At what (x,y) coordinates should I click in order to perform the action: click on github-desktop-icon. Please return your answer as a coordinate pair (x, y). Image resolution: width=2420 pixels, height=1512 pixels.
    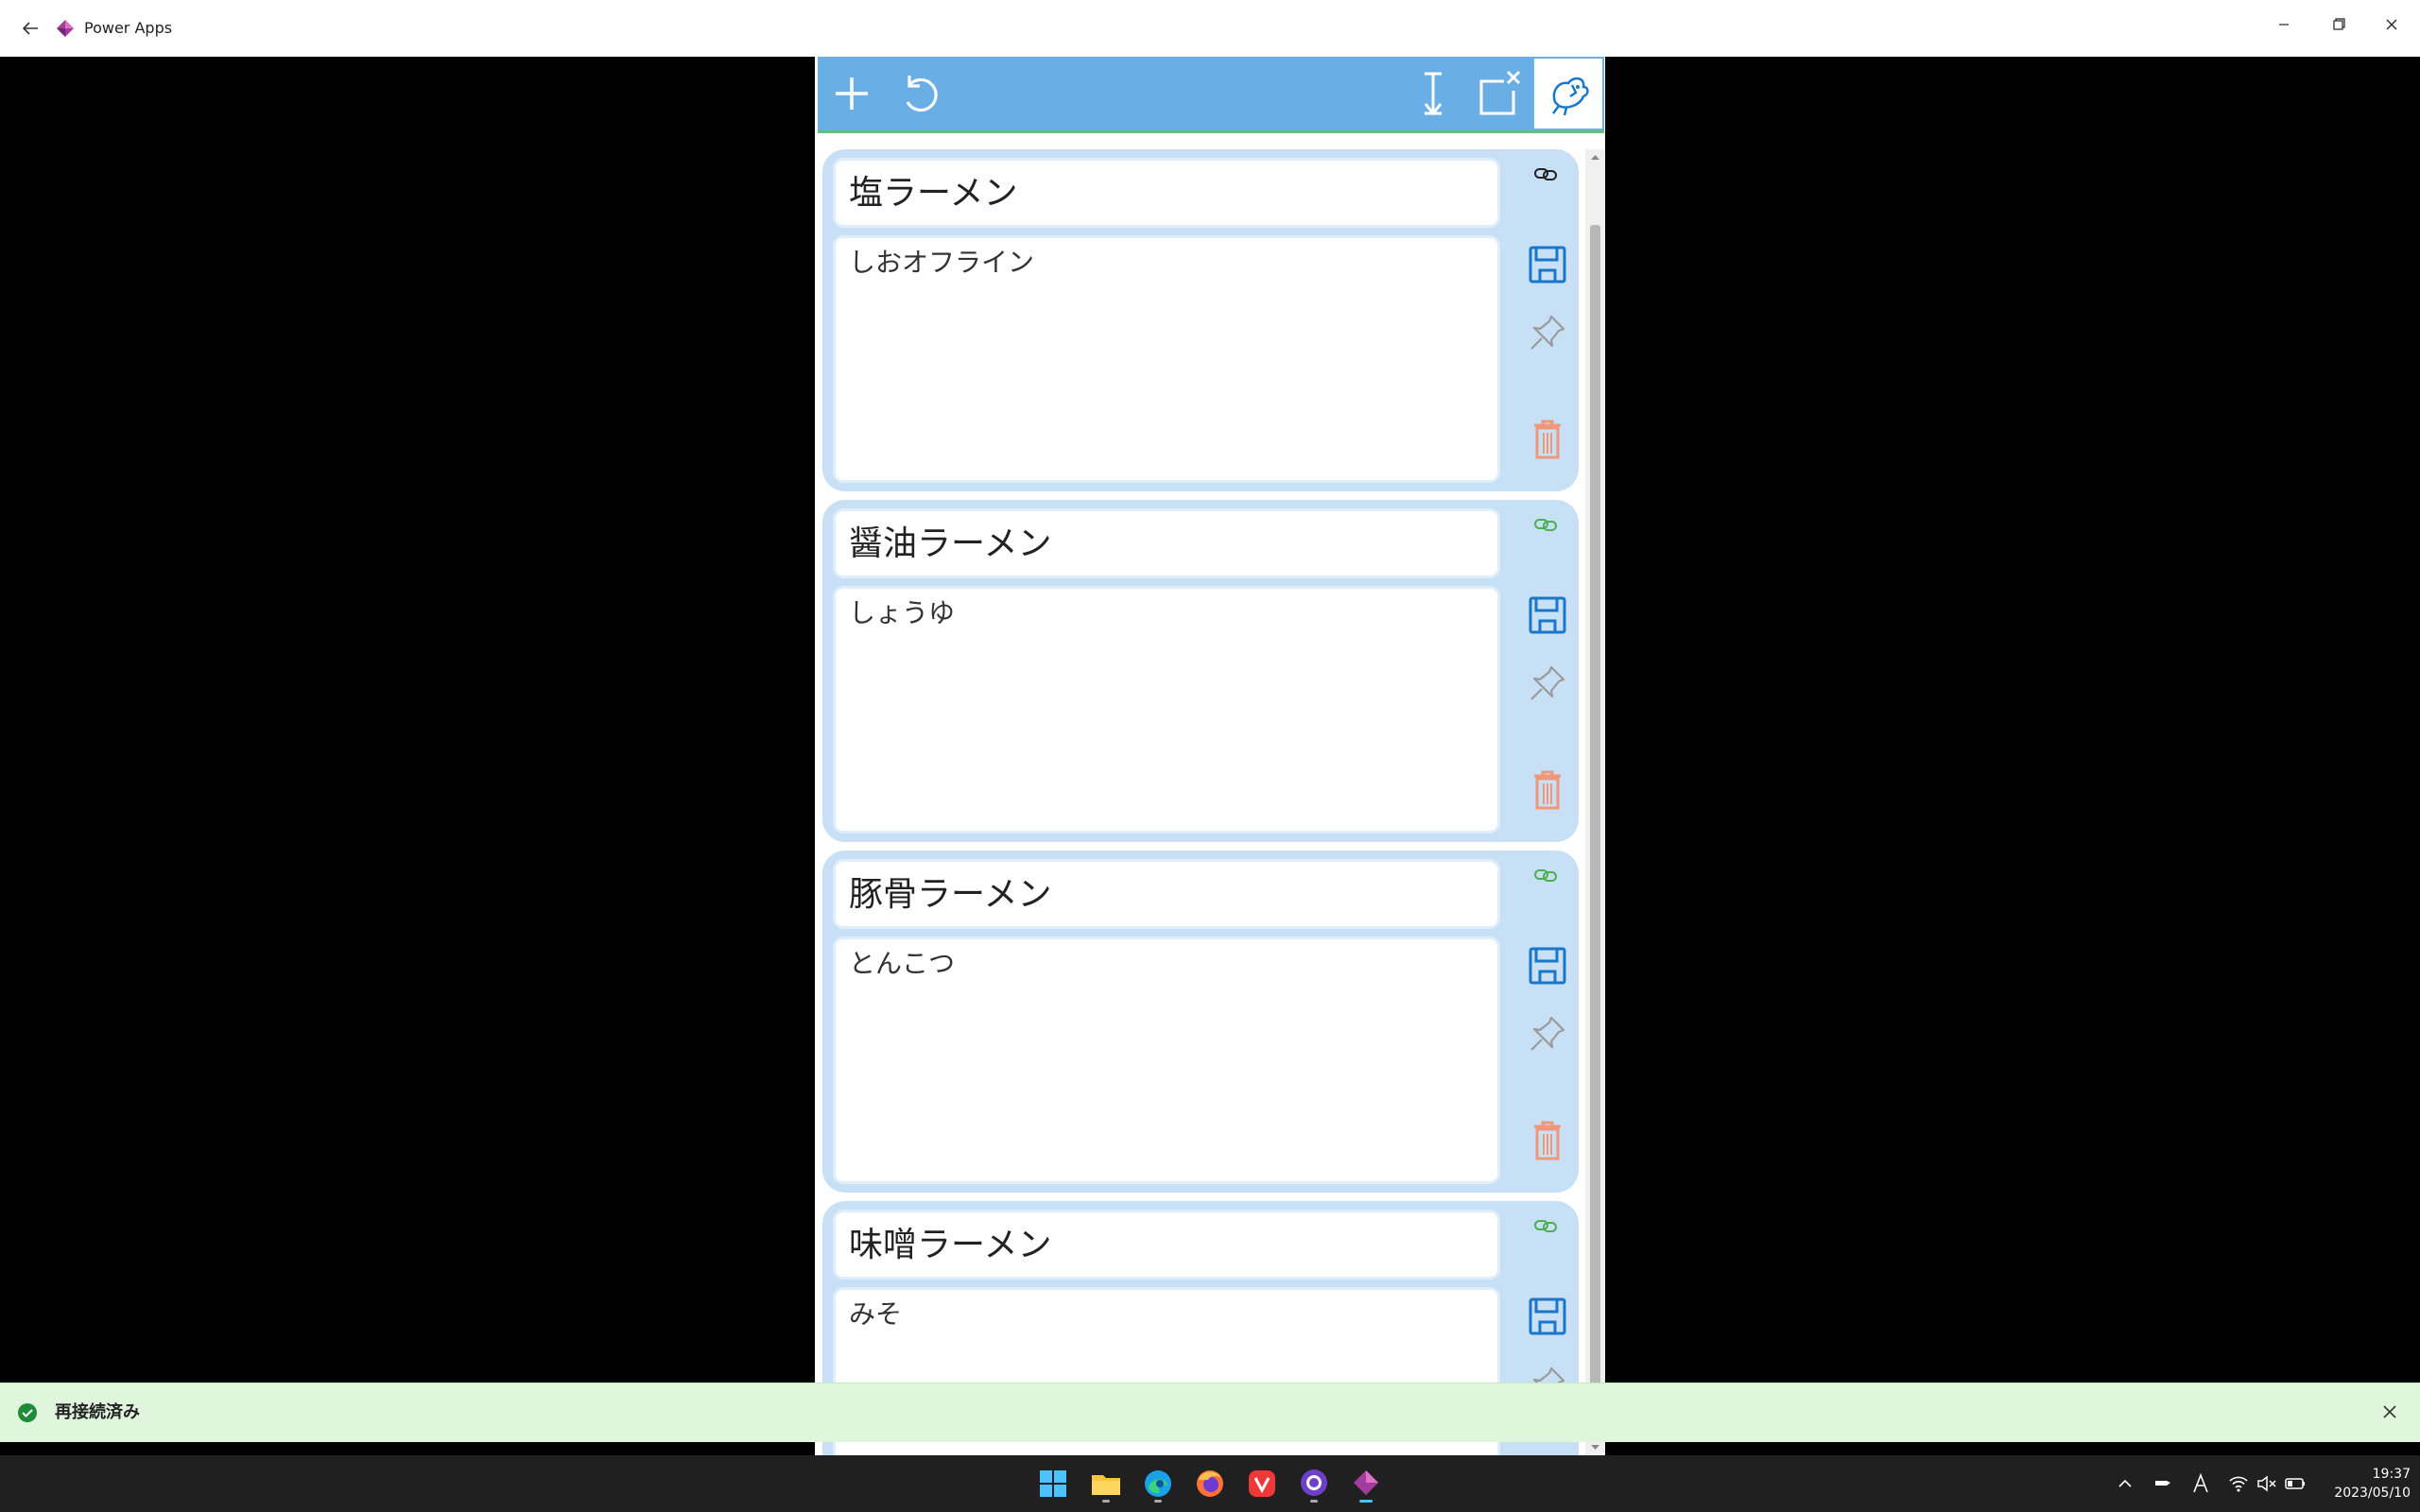
    Looking at the image, I should click on (1314, 1484).